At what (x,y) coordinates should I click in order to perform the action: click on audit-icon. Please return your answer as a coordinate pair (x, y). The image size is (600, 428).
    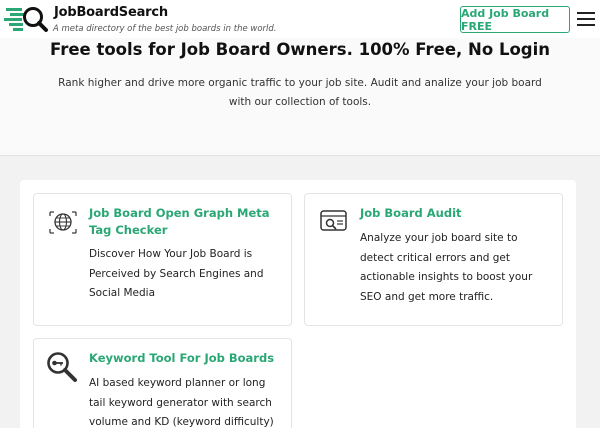
    Looking at the image, I should click on (333, 220).